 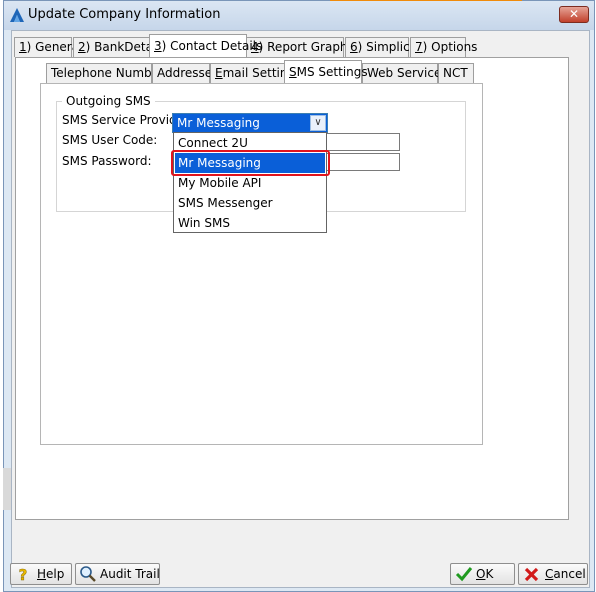 I want to click on cross-icon, so click(x=531, y=574).